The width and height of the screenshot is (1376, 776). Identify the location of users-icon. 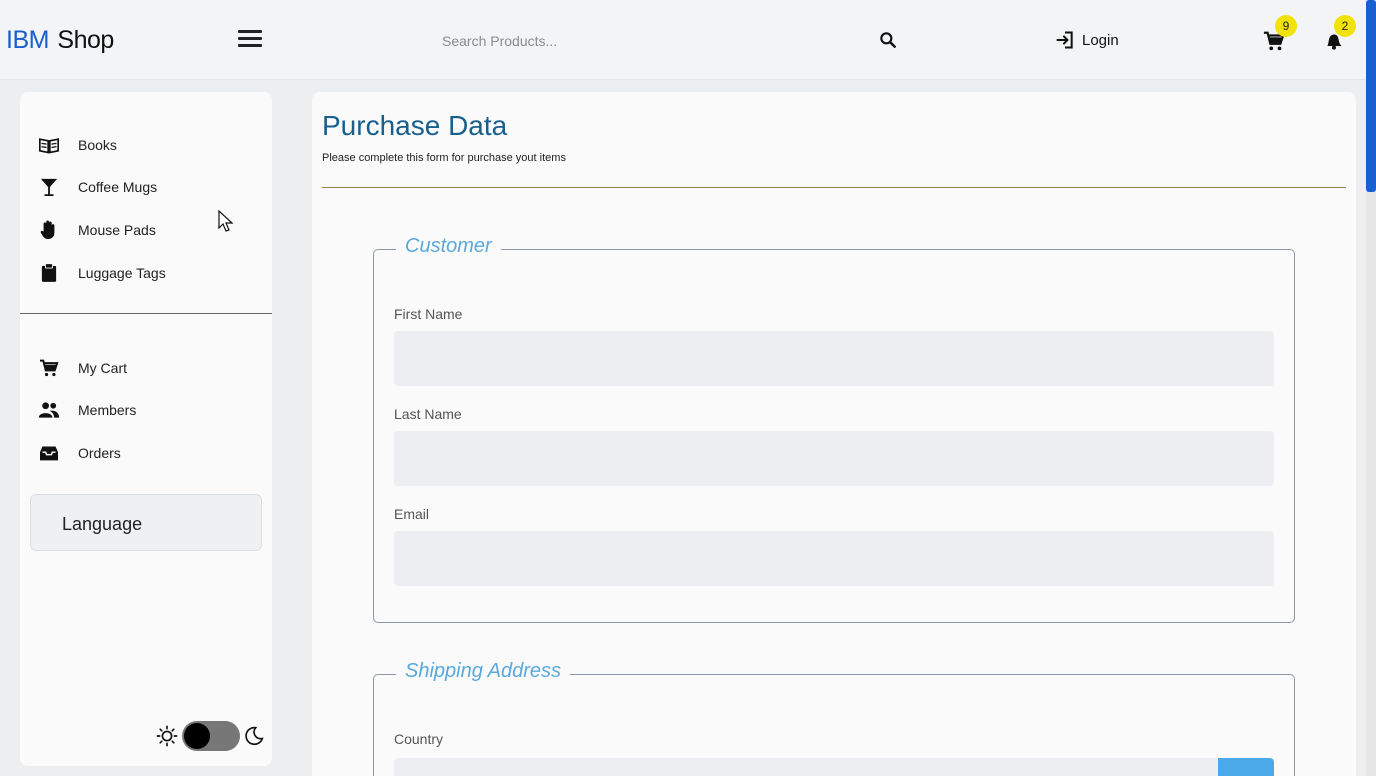
(49, 410).